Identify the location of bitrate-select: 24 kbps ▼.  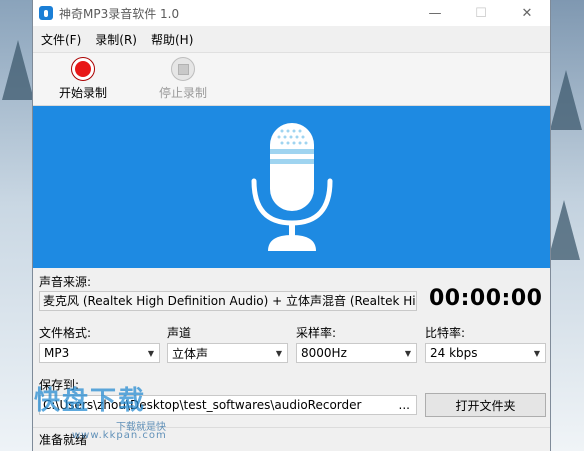
(485, 353).